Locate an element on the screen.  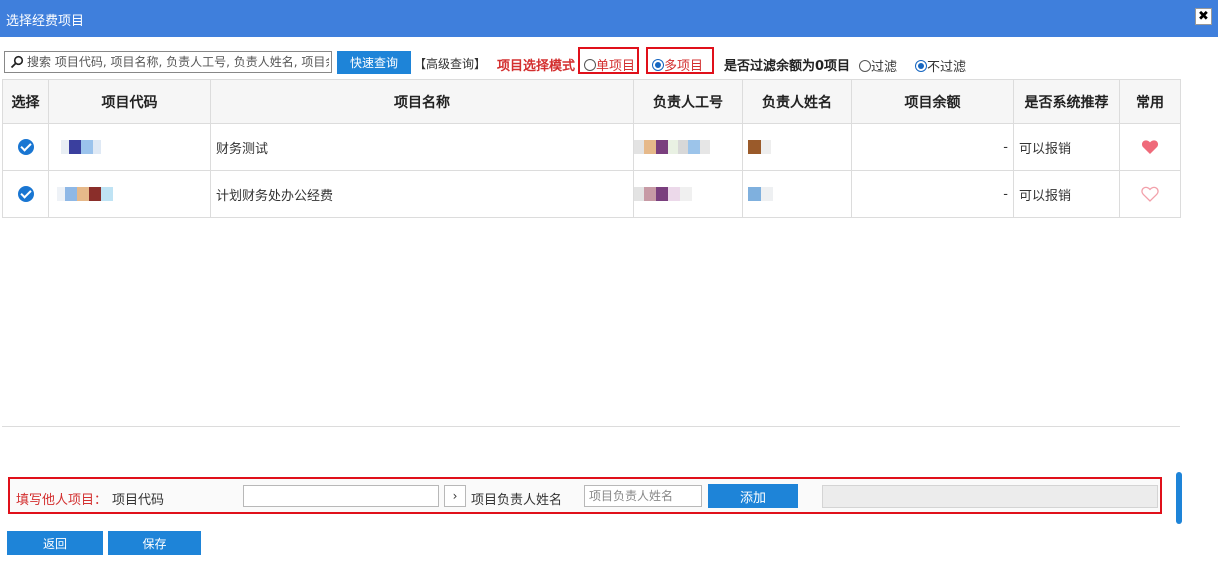
radio-single-project-dot is located at coordinates (590, 64).